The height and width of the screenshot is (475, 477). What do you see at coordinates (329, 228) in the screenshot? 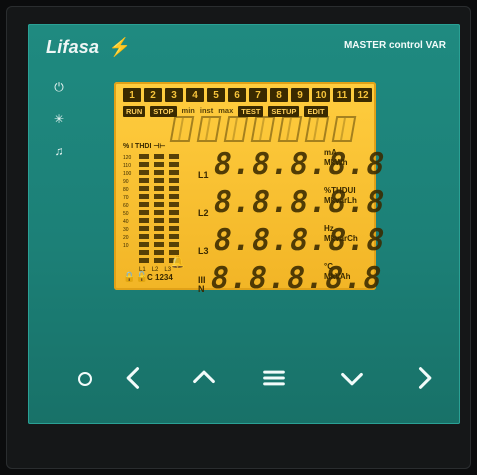
I see `row-unit-1: Hz` at bounding box center [329, 228].